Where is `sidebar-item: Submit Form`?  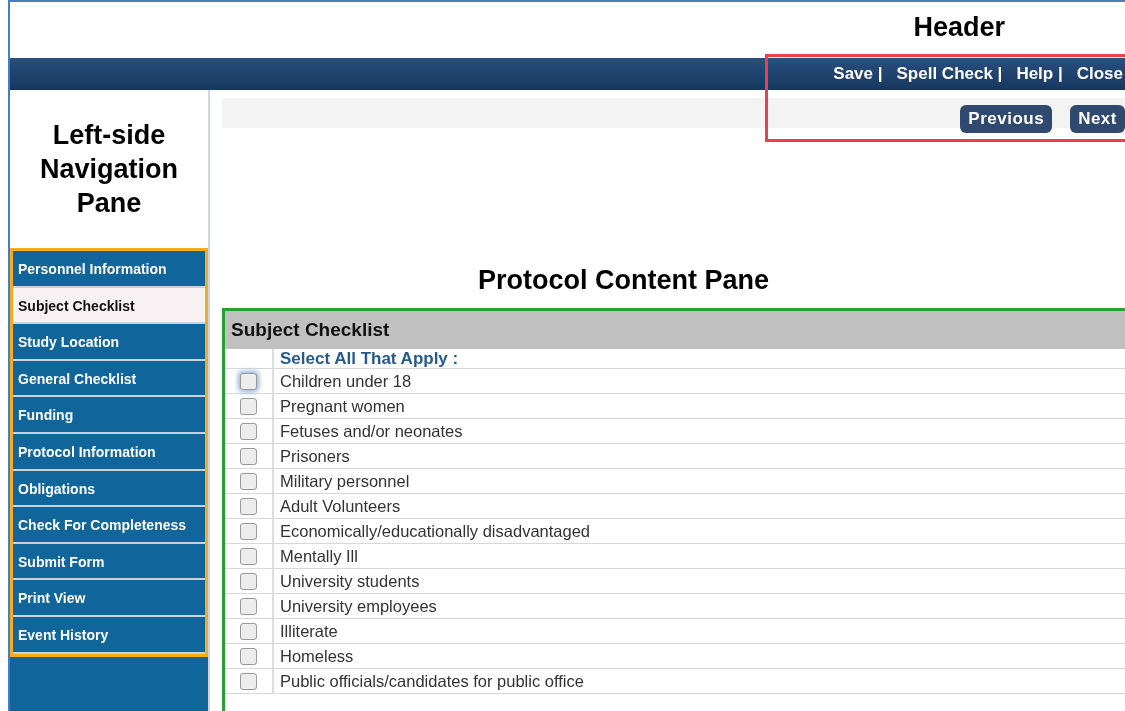 sidebar-item: Submit Form is located at coordinates (109, 562).